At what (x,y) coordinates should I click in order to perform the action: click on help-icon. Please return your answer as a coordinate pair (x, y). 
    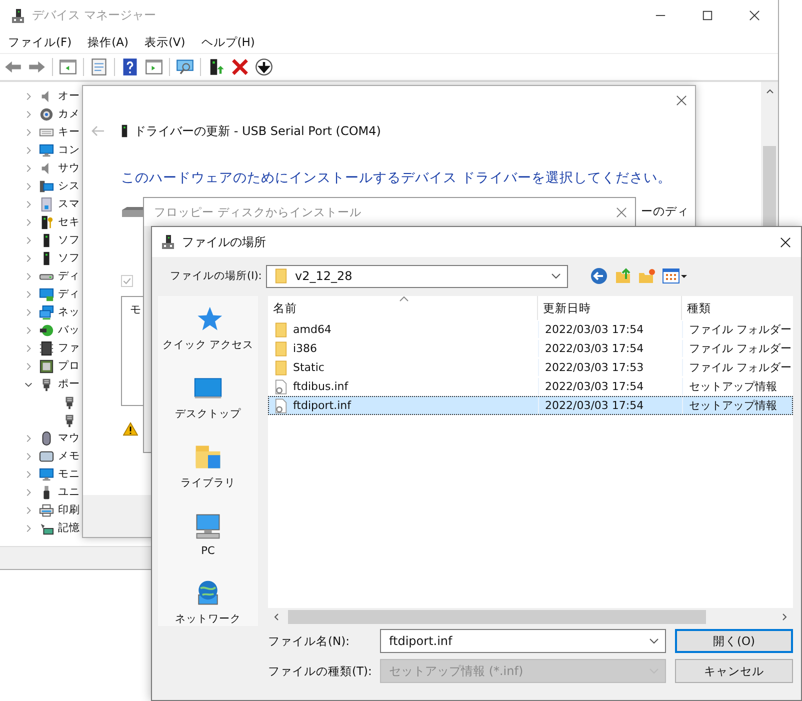
    Looking at the image, I should click on (130, 67).